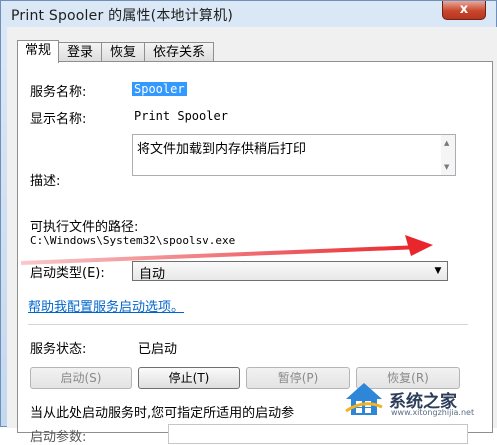 This screenshot has width=497, height=445. What do you see at coordinates (45, 181) in the screenshot?
I see `description-label: 描述:` at bounding box center [45, 181].